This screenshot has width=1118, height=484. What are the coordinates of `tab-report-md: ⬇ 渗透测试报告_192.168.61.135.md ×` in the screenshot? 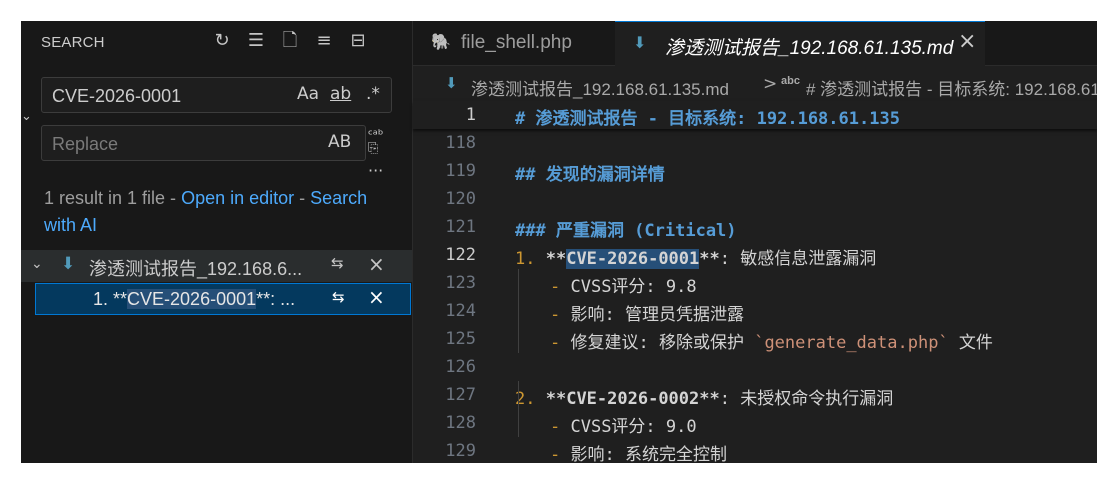 It's located at (800, 43).